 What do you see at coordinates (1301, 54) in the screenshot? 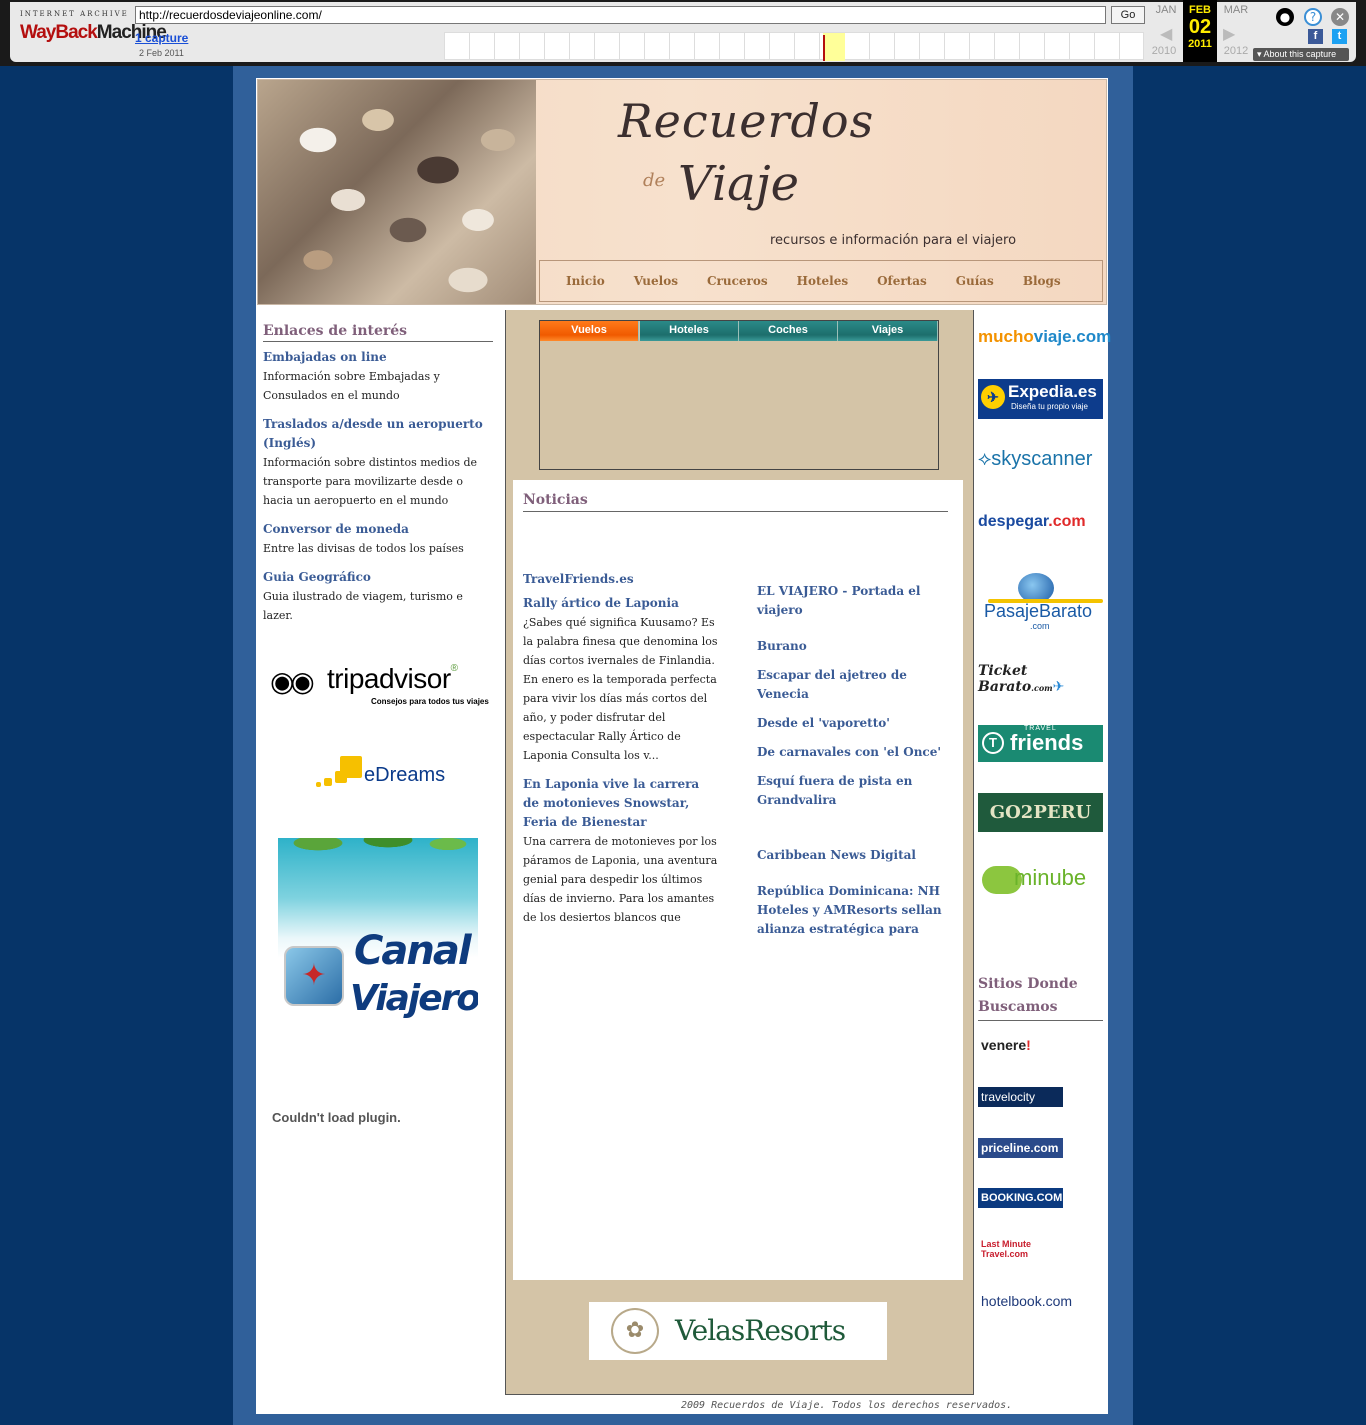
I see `about-capture-button: ▾ About this capture` at bounding box center [1301, 54].